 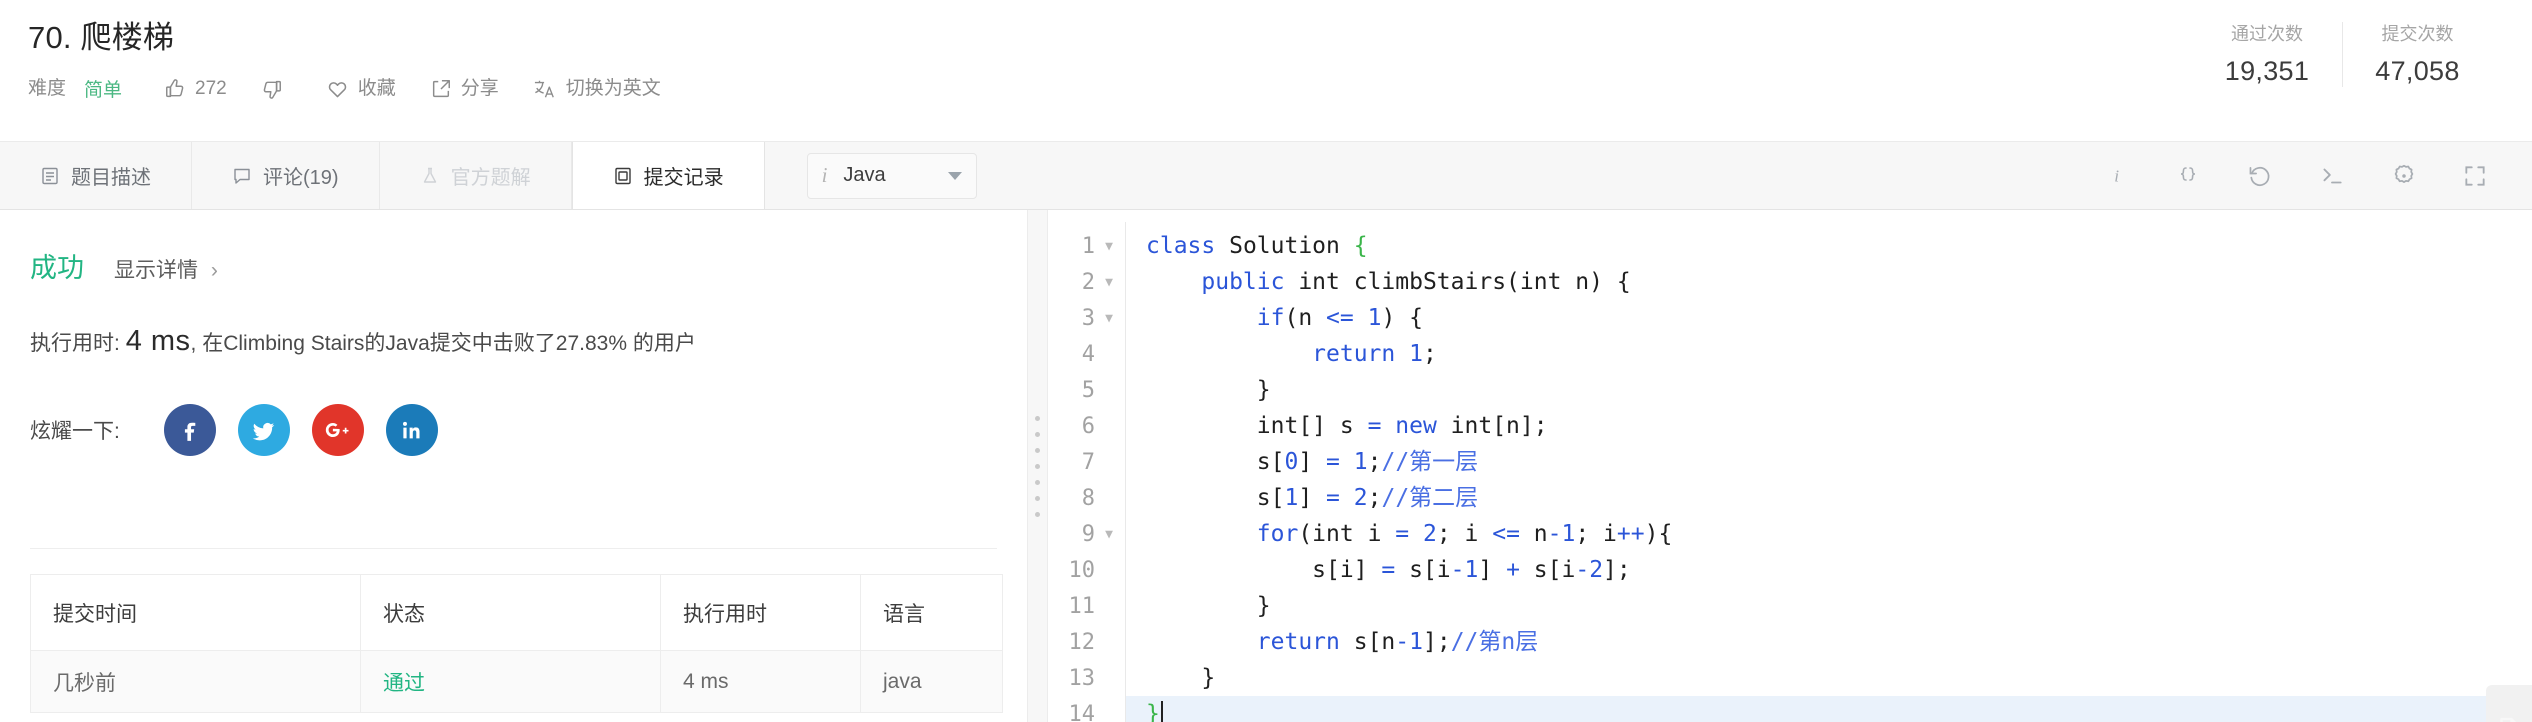 I want to click on code-line: class Solution {, so click(x=1829, y=246).